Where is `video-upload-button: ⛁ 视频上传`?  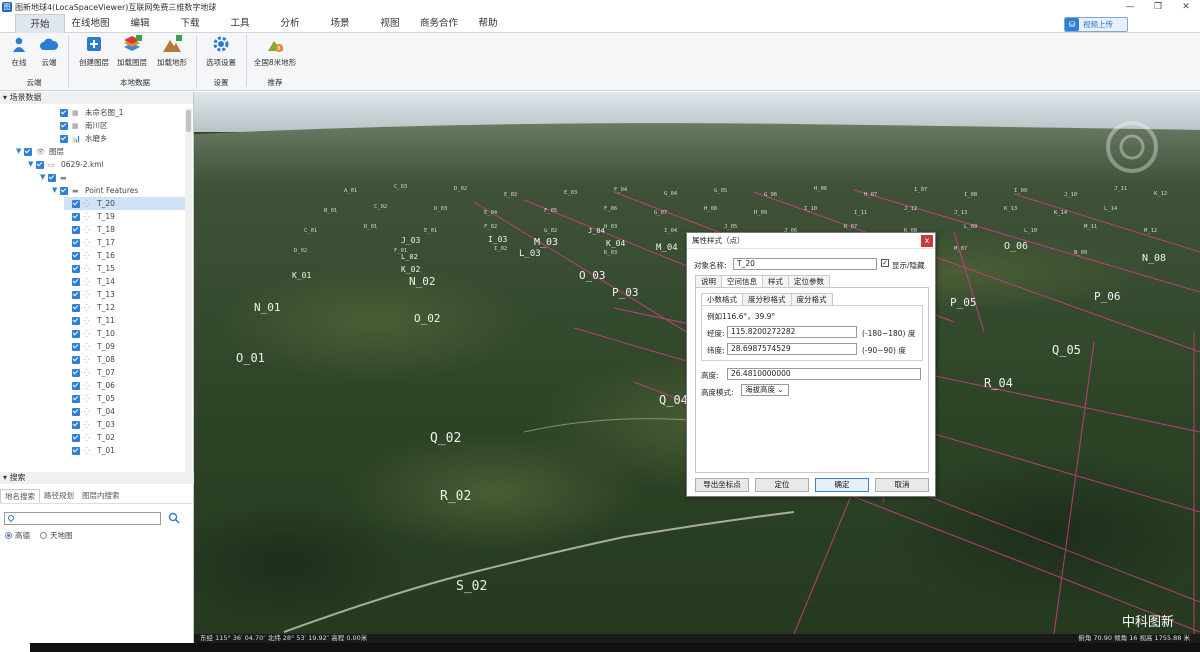 video-upload-button: ⛁ 视频上传 is located at coordinates (1096, 24).